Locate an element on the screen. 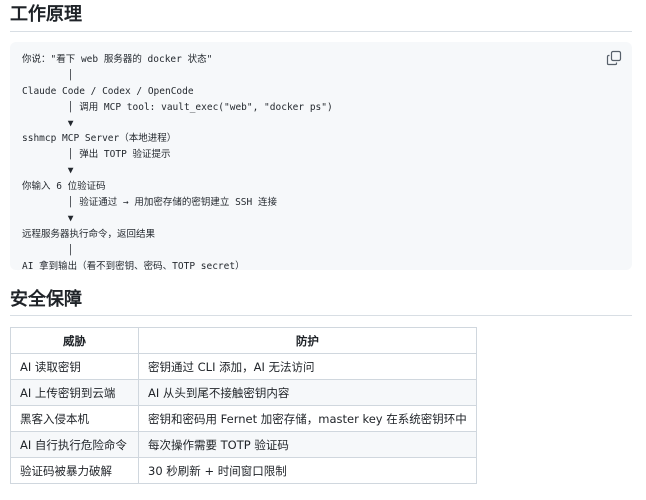  table-row: AI 上传密钥到云端 AI 从头到尾不接触密钥内容 is located at coordinates (243, 392).